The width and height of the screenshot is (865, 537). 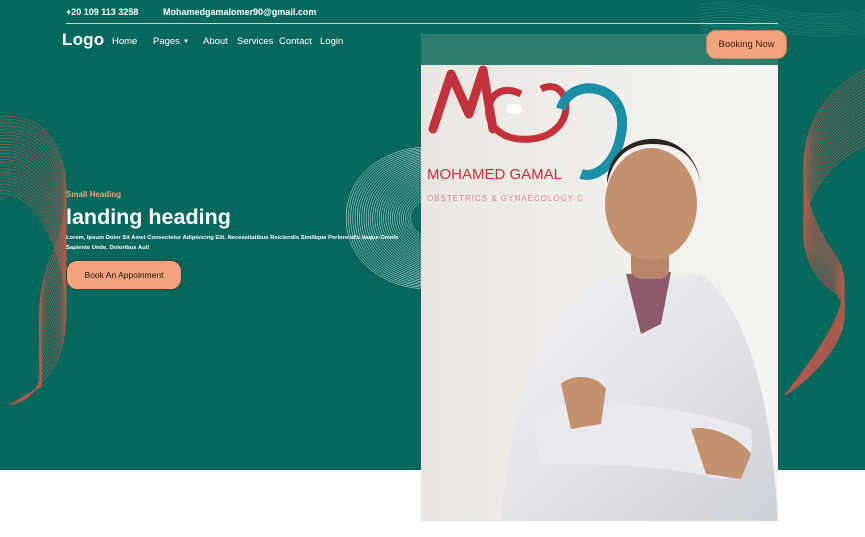 What do you see at coordinates (505, 198) in the screenshot?
I see `clinic-sign-subtitle: OBSTETRICS & GYNAECOLOGY C` at bounding box center [505, 198].